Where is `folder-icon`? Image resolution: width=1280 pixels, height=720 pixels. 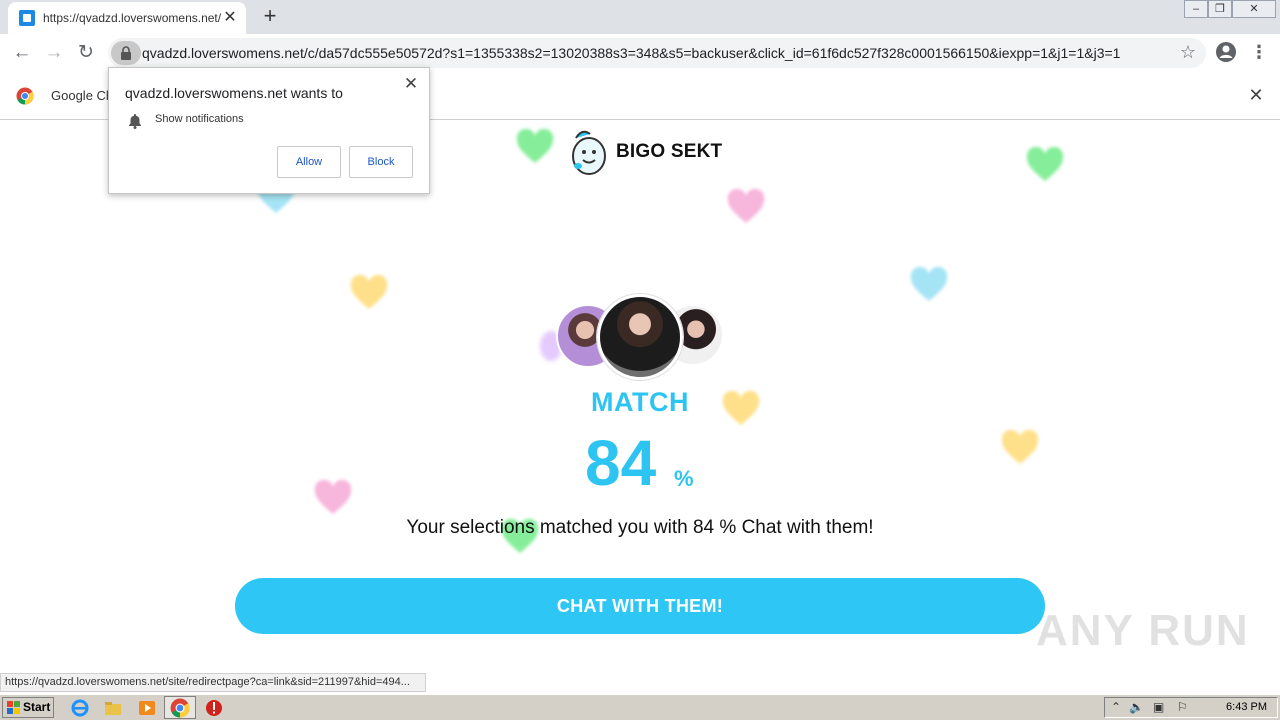
folder-icon is located at coordinates (113, 708).